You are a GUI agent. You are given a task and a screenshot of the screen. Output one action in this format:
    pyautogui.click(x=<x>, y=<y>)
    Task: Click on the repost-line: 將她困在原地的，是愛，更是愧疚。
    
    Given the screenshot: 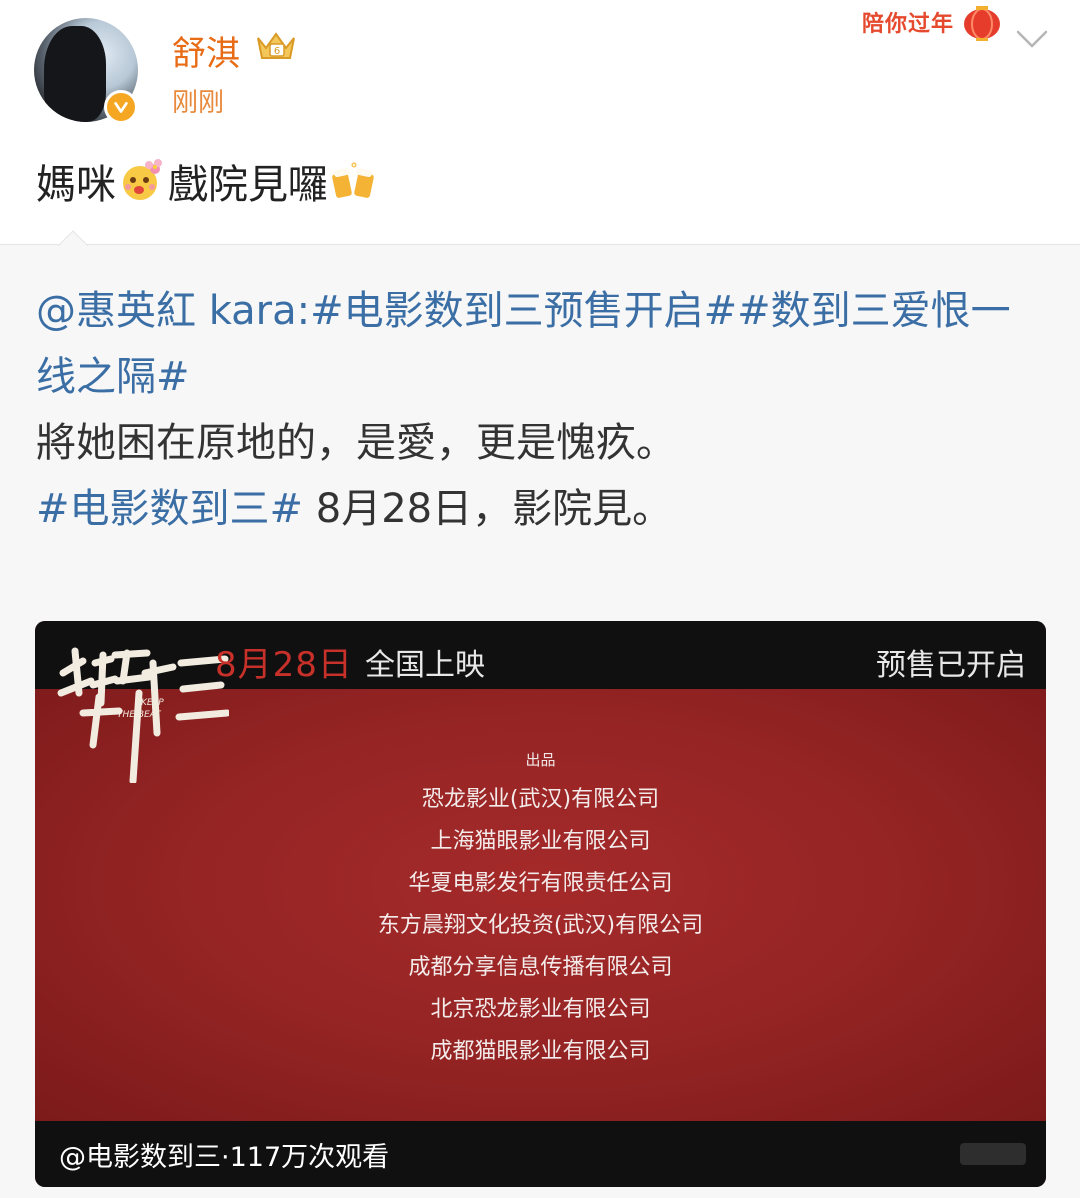 What is the action you would take?
    pyautogui.click(x=356, y=443)
    